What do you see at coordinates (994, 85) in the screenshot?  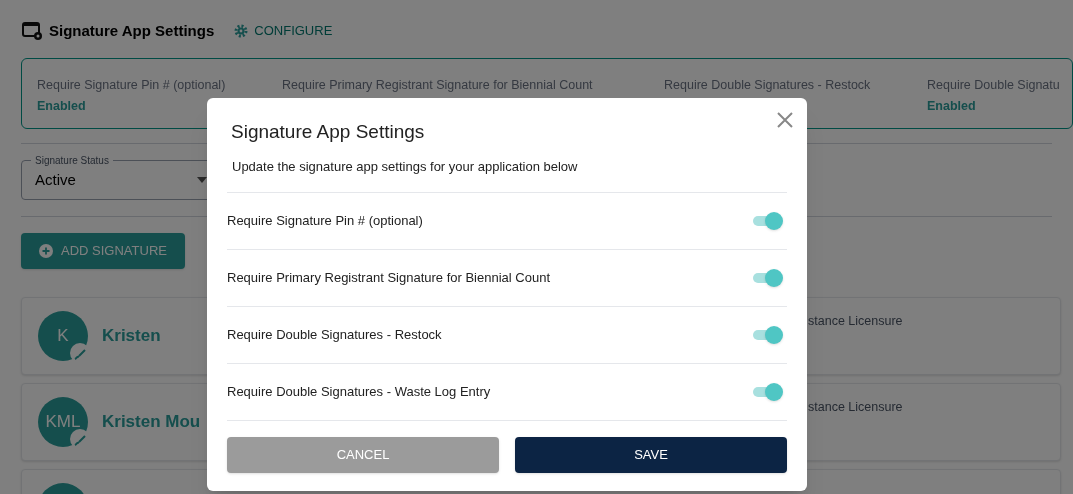 I see `setting-label: Require Double Signatu` at bounding box center [994, 85].